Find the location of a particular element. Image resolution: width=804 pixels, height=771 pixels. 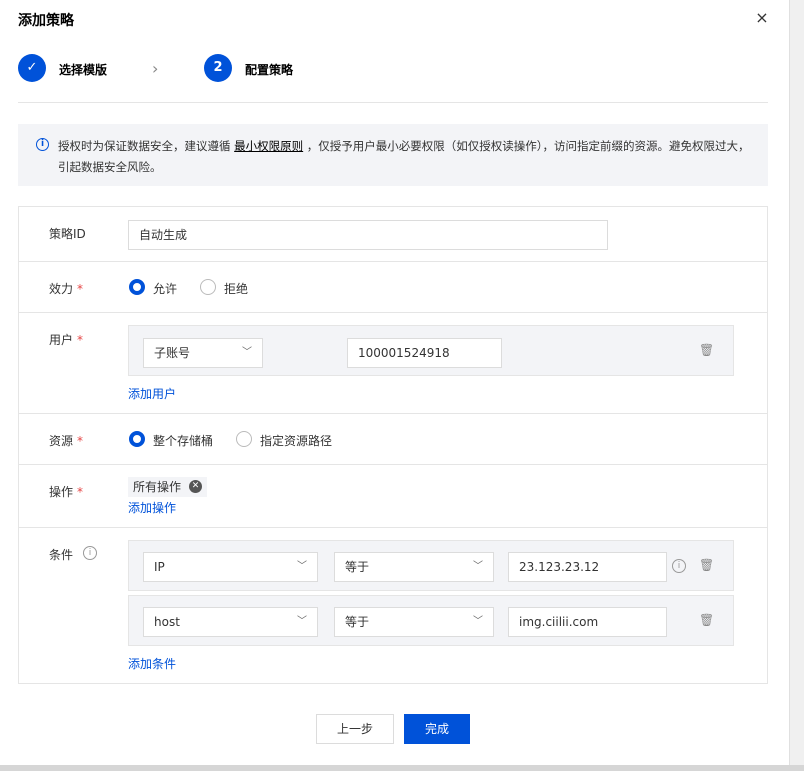

step-number-2: 2 is located at coordinates (218, 68).